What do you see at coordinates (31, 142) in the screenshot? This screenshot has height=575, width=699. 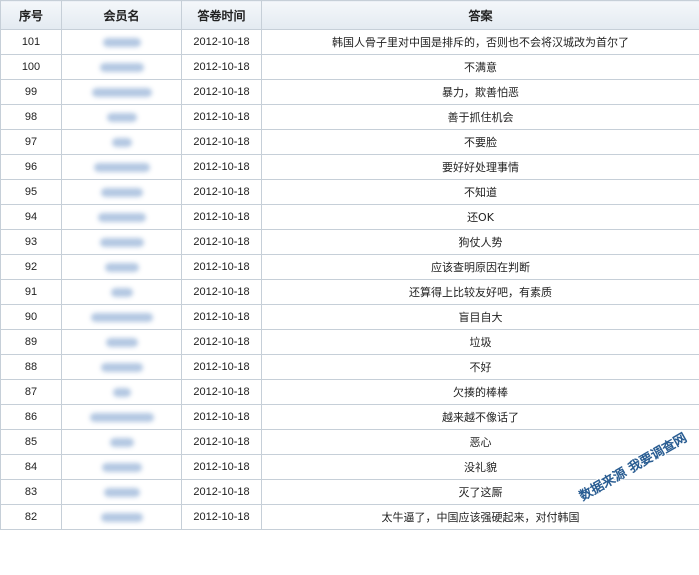 I see `row-id: 97` at bounding box center [31, 142].